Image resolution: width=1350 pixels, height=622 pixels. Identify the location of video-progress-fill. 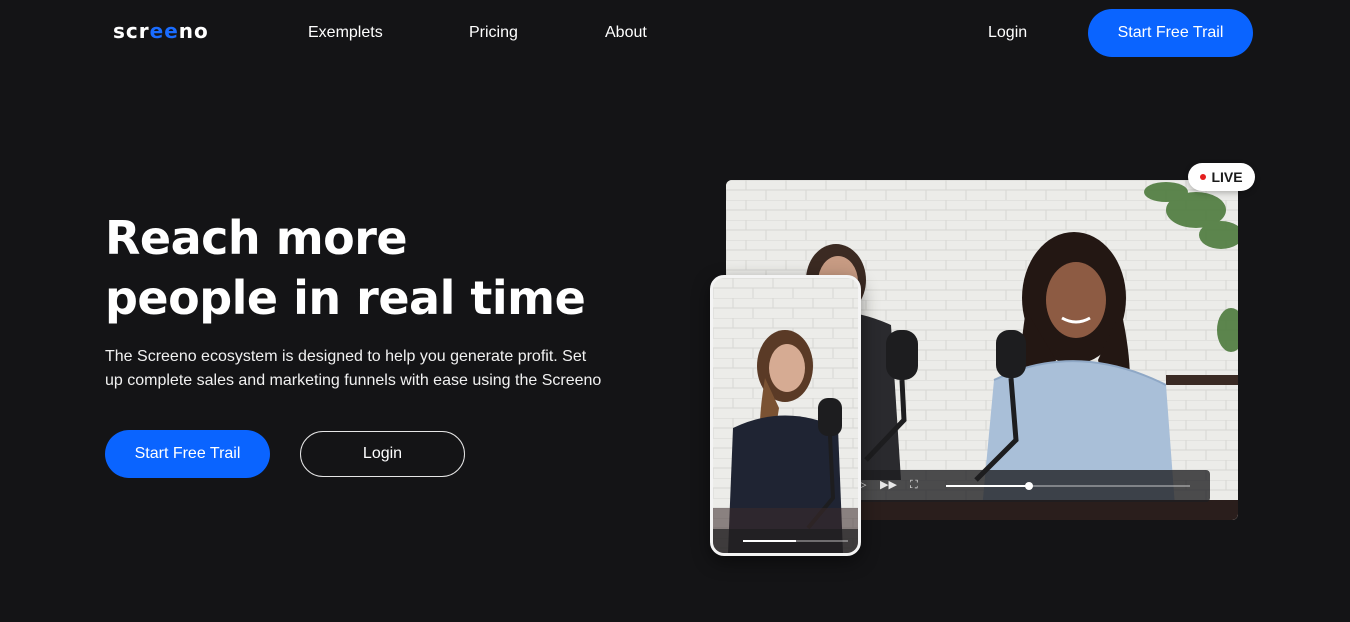
(987, 486).